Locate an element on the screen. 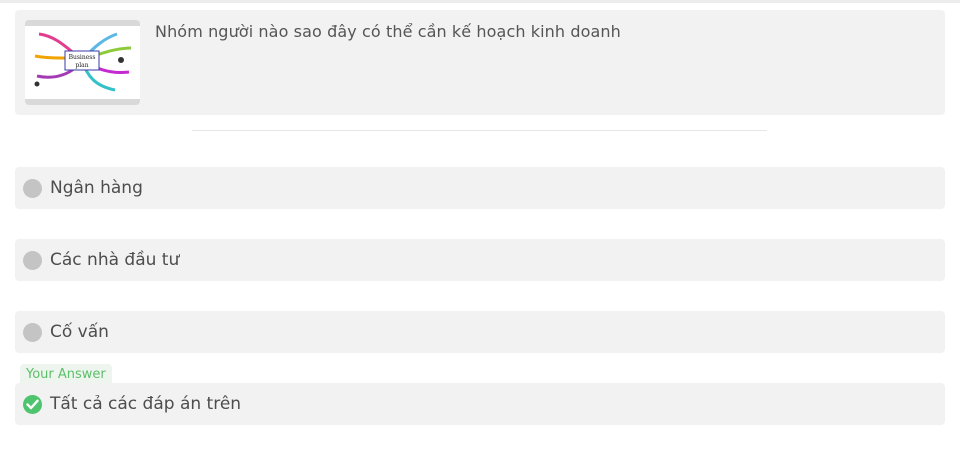 Image resolution: width=960 pixels, height=461 pixels. image-label-business: Business is located at coordinates (82, 57).